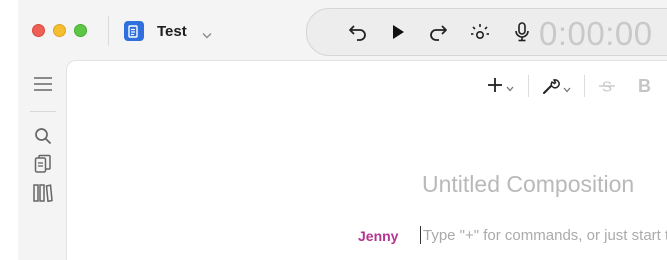  I want to click on documents-icon, so click(43, 164).